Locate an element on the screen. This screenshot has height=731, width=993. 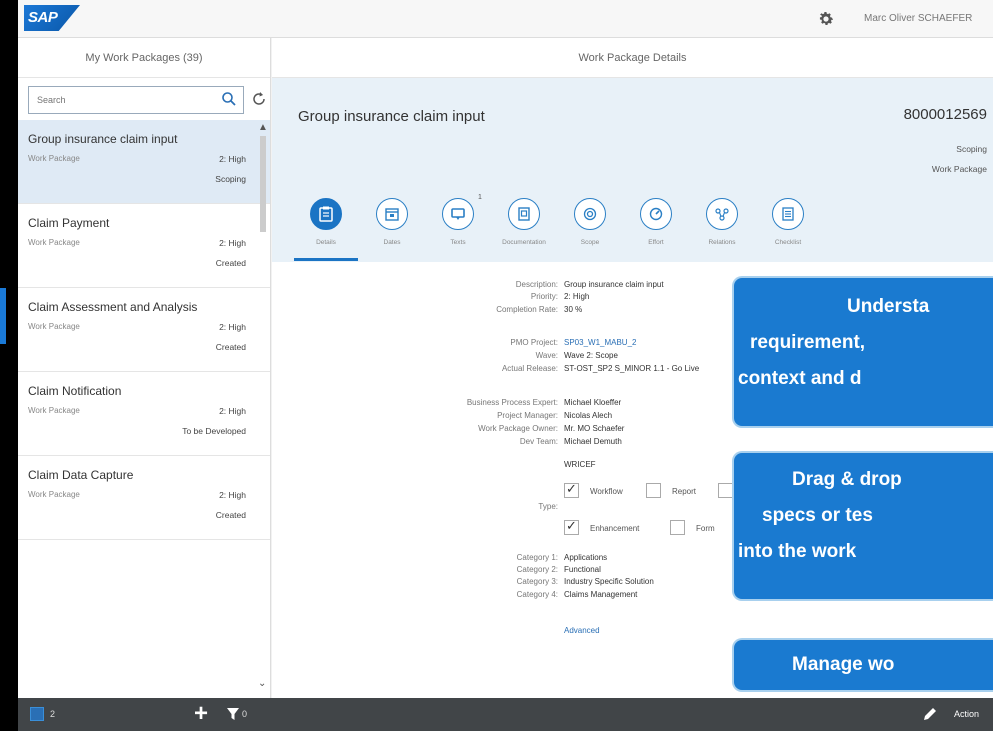
tab-texts: 1 Texts is located at coordinates (459, 228).